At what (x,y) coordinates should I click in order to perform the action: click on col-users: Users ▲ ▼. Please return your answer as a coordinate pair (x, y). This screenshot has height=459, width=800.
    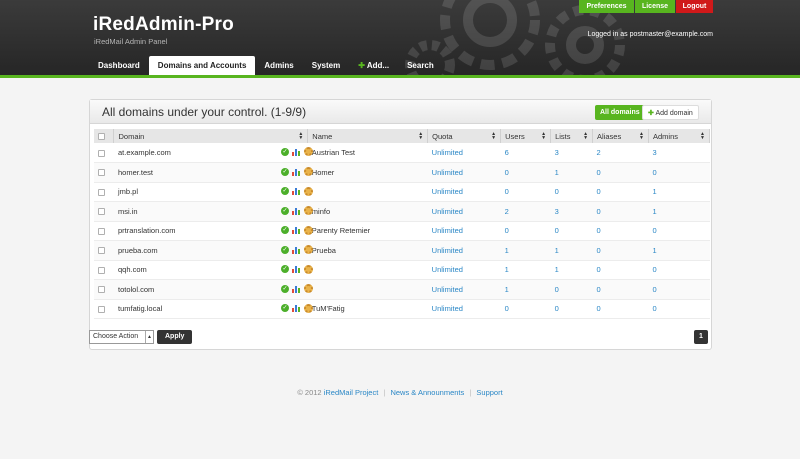
    Looking at the image, I should click on (526, 136).